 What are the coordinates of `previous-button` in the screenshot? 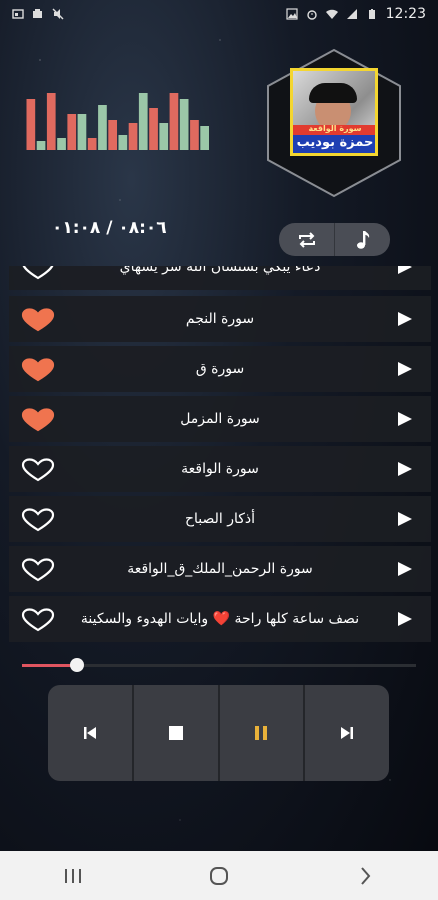 It's located at (91, 733).